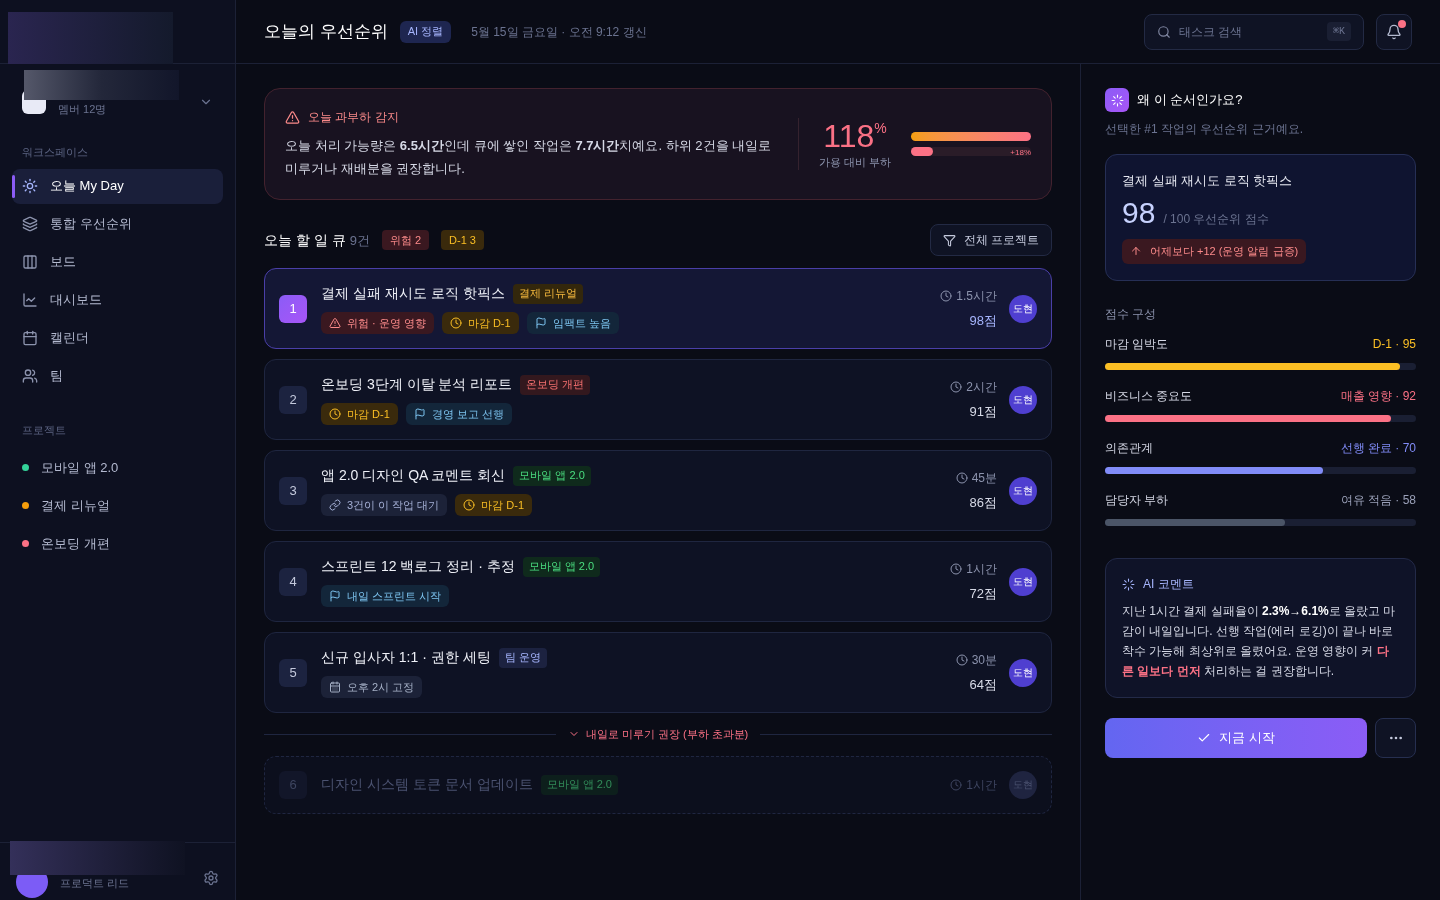 The width and height of the screenshot is (1440, 900). I want to click on factor-reading: 매출 영향 · 92, so click(1378, 396).